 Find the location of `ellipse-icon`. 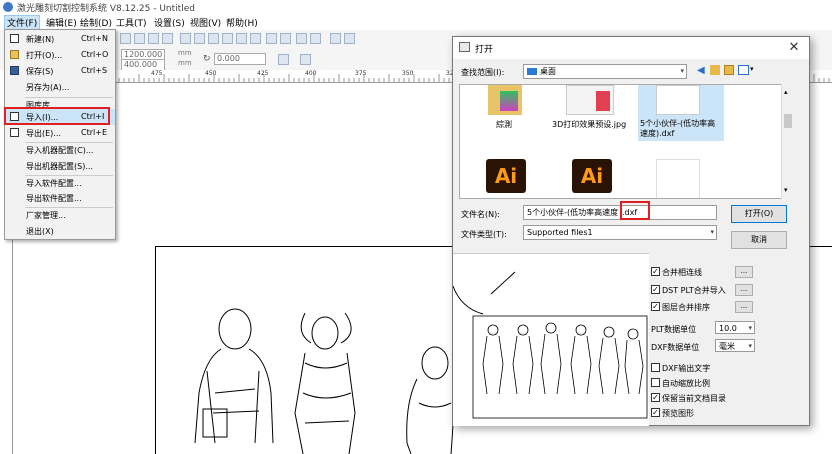

ellipse-icon is located at coordinates (255, 38).